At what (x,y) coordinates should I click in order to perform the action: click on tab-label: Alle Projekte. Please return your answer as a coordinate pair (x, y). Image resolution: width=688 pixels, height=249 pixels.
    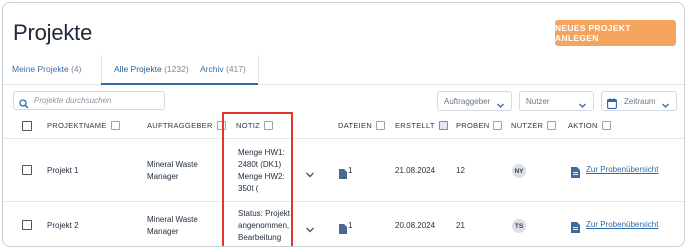
    Looking at the image, I should click on (138, 69).